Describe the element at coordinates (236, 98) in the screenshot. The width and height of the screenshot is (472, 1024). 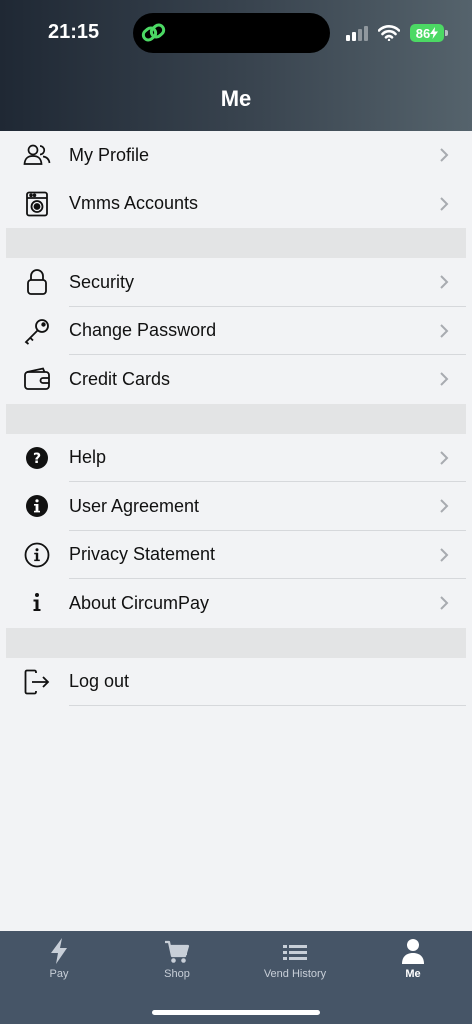
I see `page-title: Me` at that location.